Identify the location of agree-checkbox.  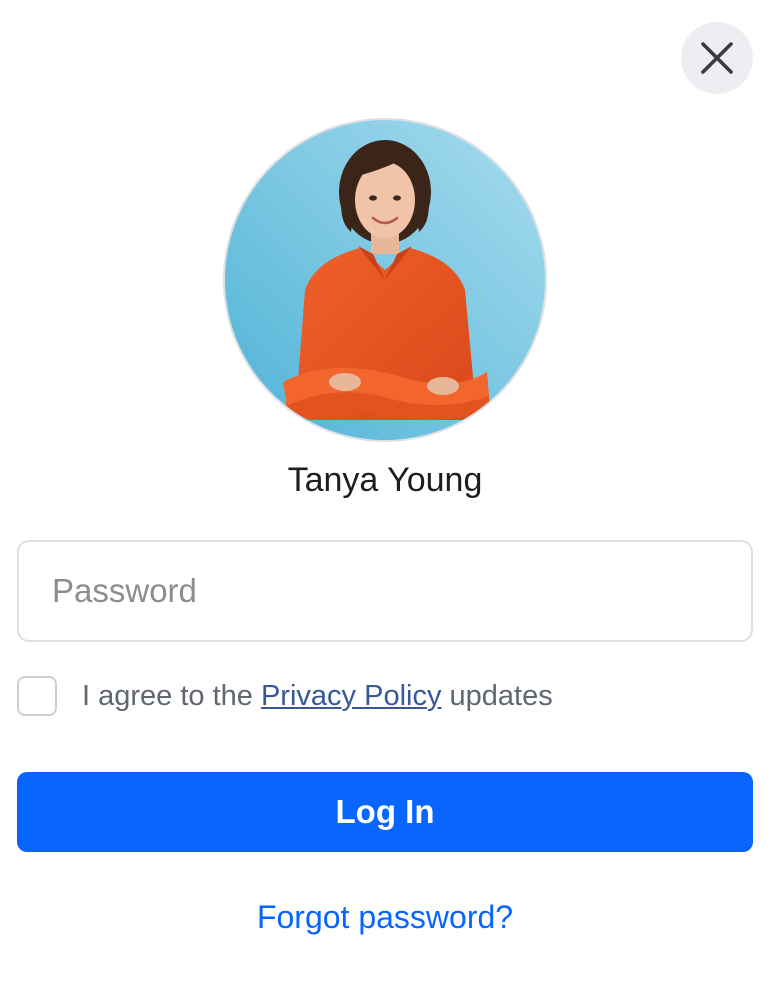
(37, 696).